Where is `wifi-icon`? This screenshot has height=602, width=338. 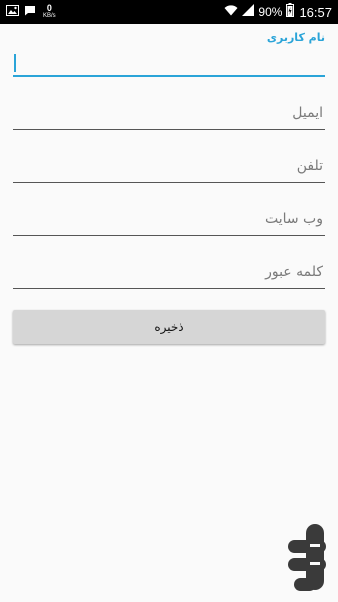
wifi-icon is located at coordinates (231, 12).